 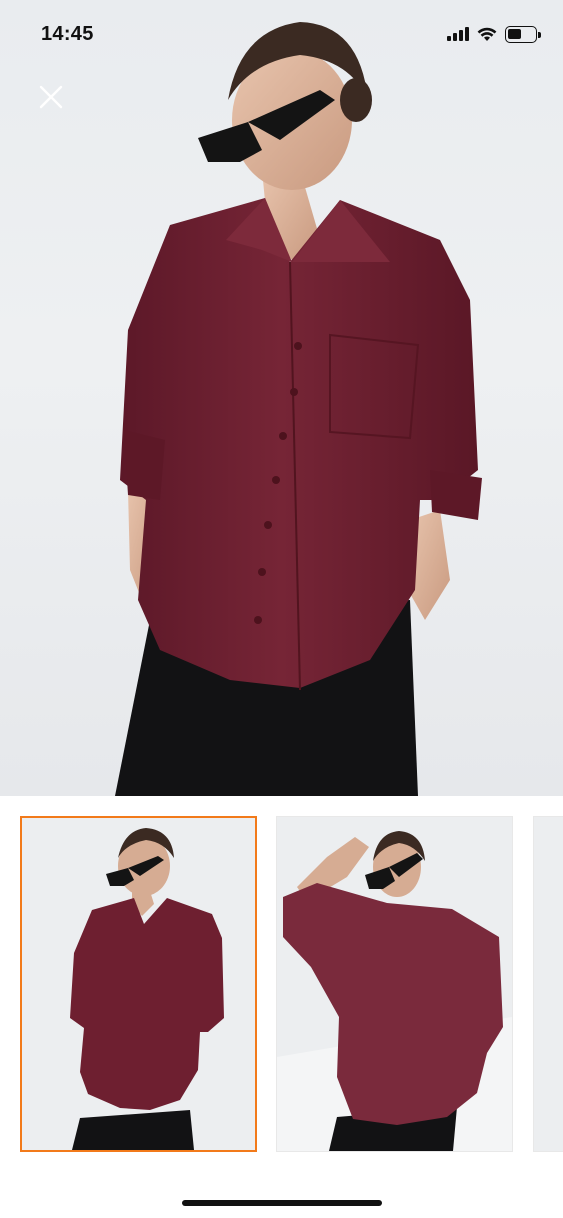 What do you see at coordinates (281, 34) in the screenshot?
I see `status-bar: 14:45` at bounding box center [281, 34].